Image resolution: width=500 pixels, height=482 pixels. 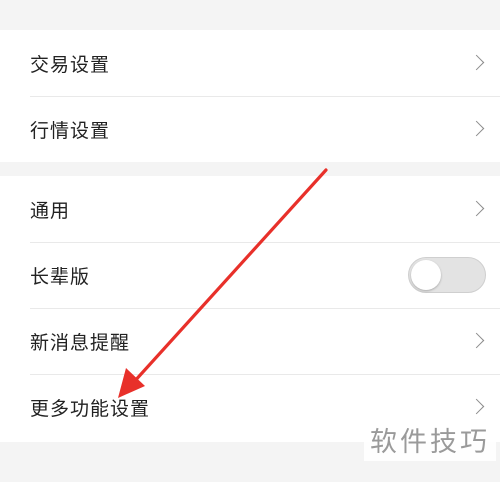 What do you see at coordinates (250, 129) in the screenshot?
I see `settings-row-market-settings: 行情设置` at bounding box center [250, 129].